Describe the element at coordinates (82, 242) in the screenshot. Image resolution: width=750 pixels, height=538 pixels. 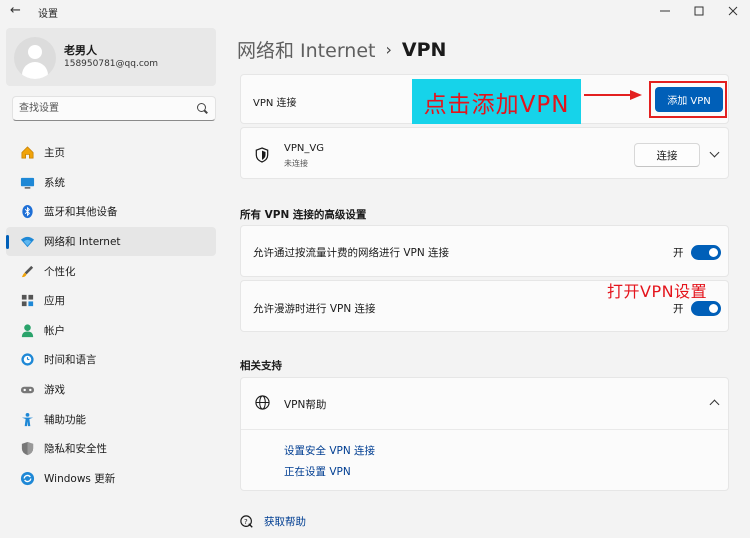
I see `sidebar-item-label: 网络和 Internet` at that location.